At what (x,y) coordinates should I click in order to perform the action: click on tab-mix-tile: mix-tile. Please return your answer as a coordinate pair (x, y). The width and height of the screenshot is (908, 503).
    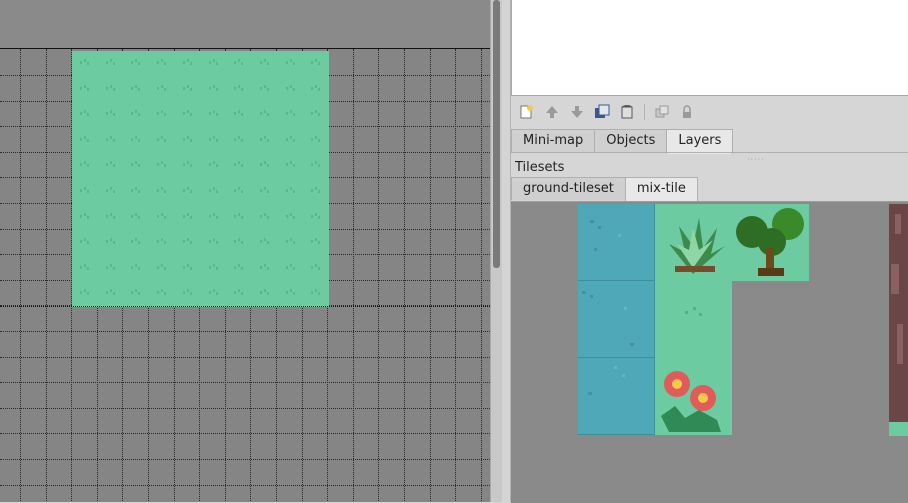
    Looking at the image, I should click on (661, 189).